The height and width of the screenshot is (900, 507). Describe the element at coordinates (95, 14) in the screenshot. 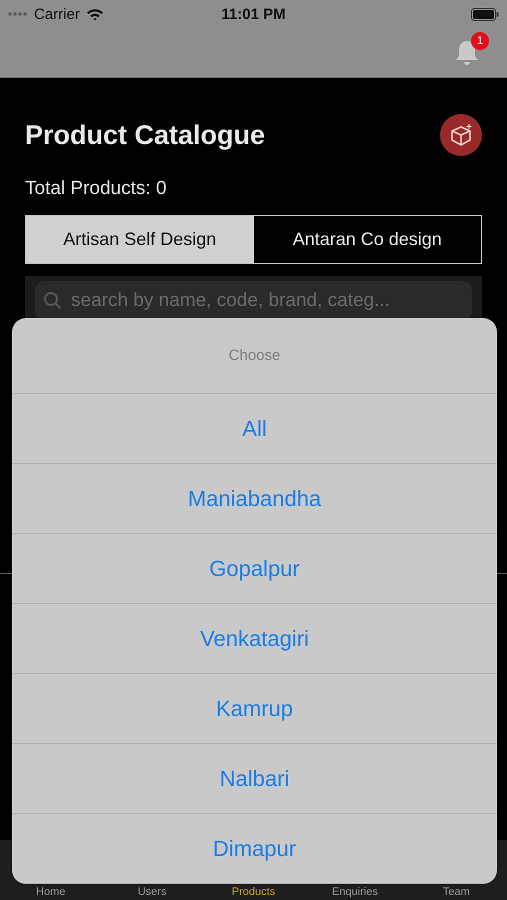

I see `wifi-icon` at that location.